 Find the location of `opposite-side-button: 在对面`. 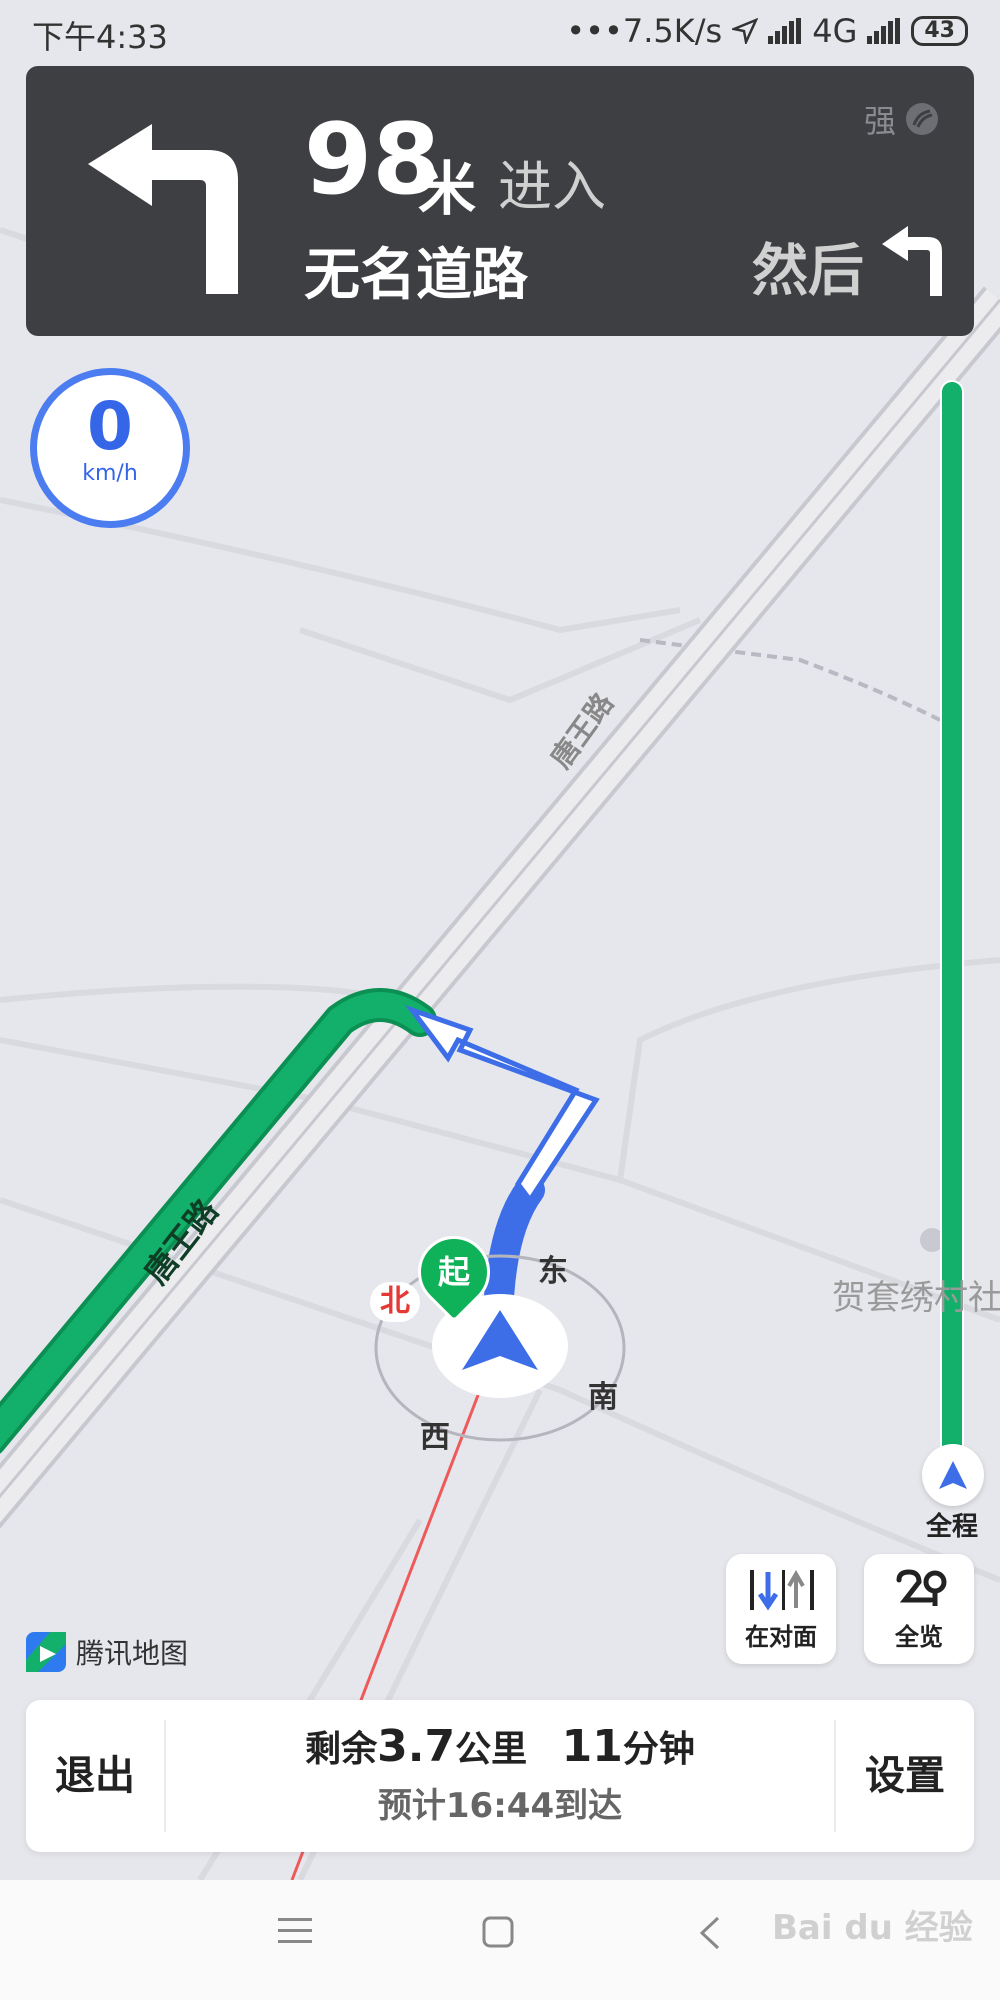

opposite-side-button: 在对面 is located at coordinates (781, 1609).